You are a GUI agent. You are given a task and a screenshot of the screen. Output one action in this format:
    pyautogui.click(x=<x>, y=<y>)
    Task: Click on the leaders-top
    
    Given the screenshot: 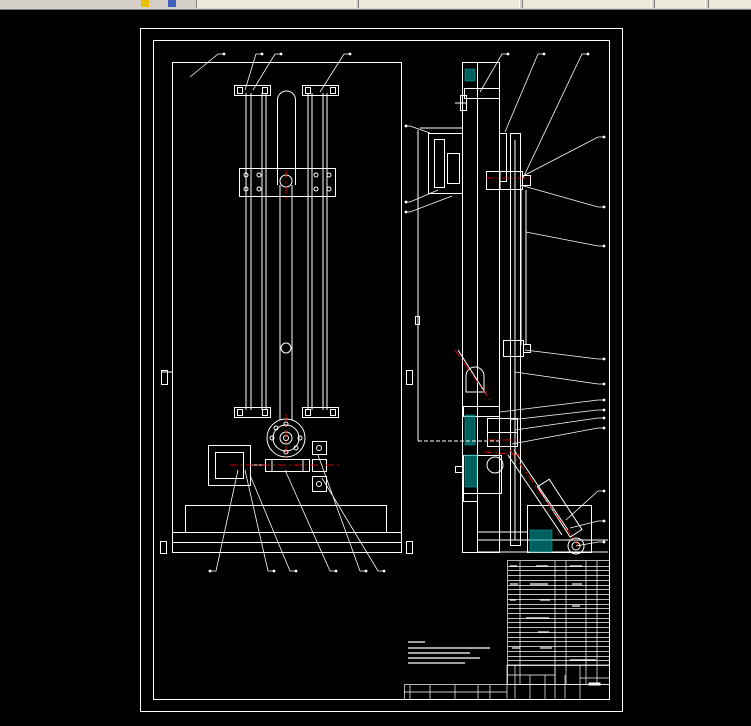 What is the action you would take?
    pyautogui.click(x=388, y=116)
    